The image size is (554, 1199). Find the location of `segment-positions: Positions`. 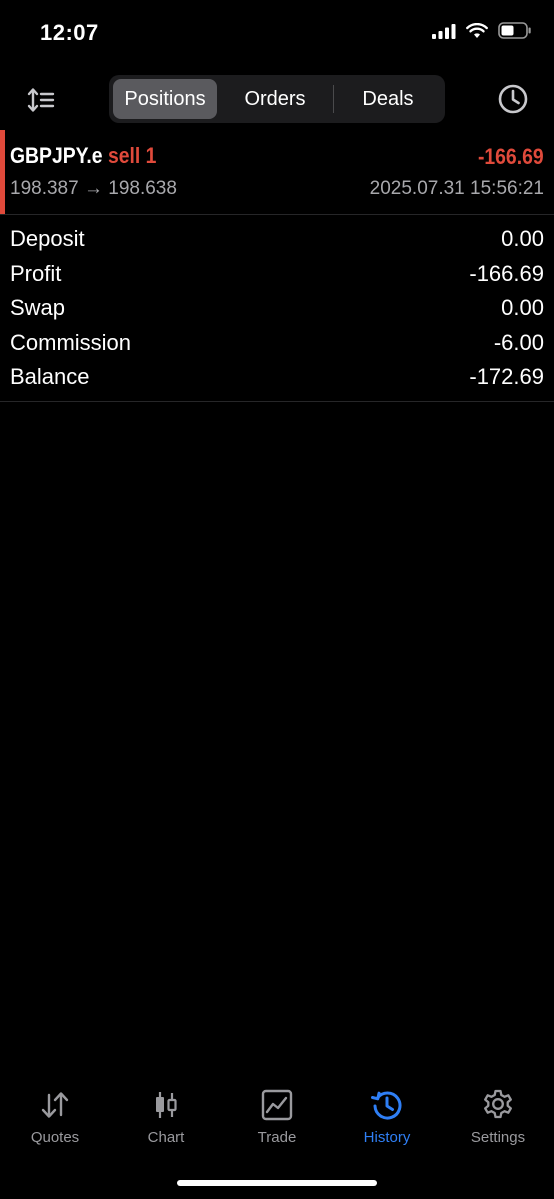

segment-positions: Positions is located at coordinates (165, 99).